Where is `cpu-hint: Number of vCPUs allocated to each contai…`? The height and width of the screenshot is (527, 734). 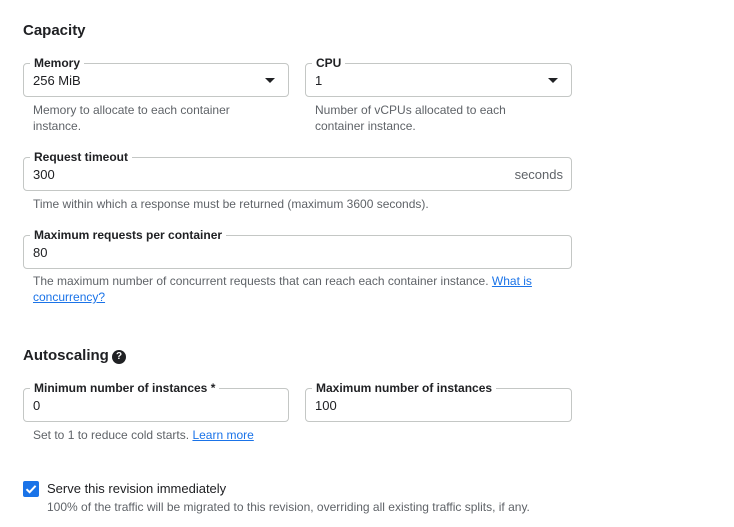
cpu-hint: Number of vCPUs allocated to each contai… is located at coordinates (410, 118).